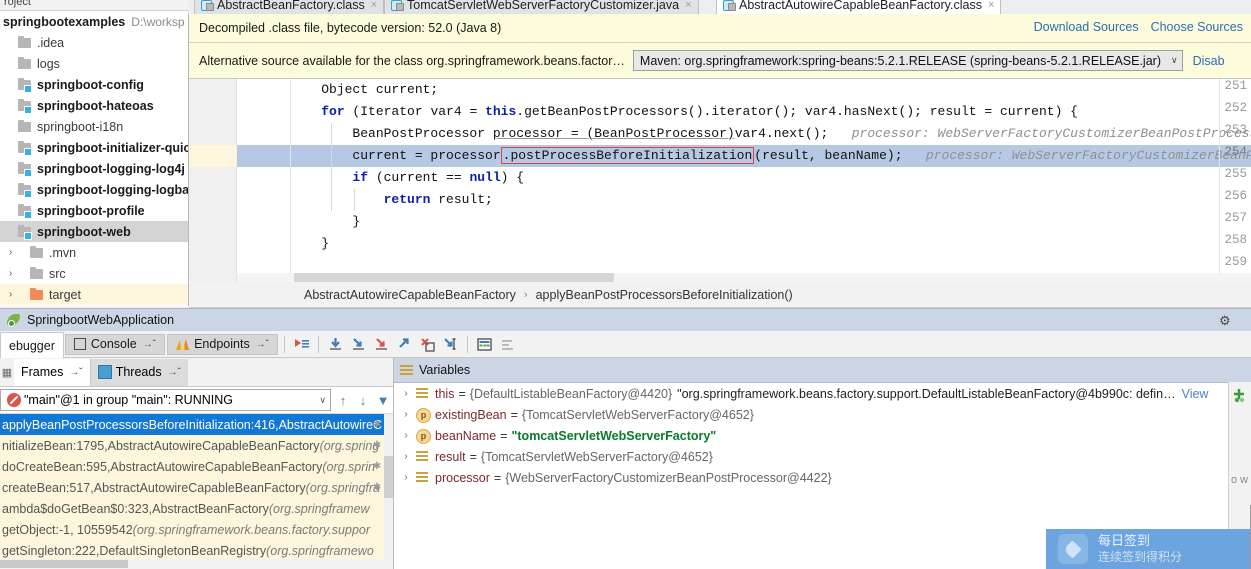 Image resolution: width=1251 pixels, height=569 pixels. I want to click on sidebar-item-label: springboot-hateoas, so click(95, 105).